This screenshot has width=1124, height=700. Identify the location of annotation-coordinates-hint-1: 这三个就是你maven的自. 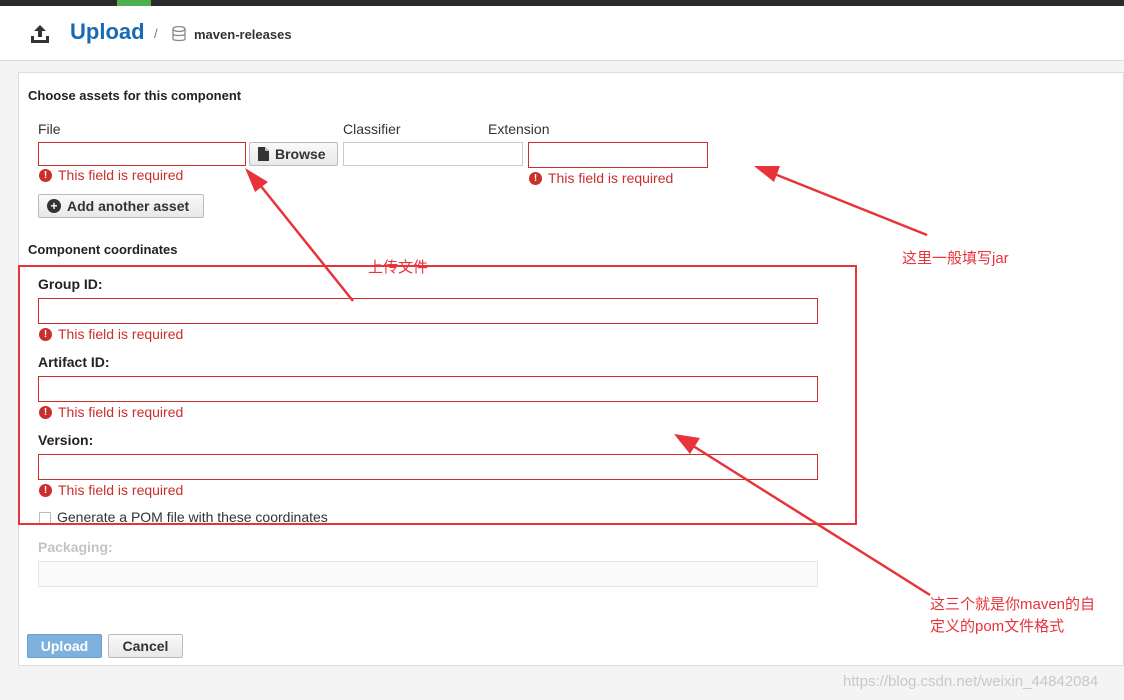
(1013, 604).